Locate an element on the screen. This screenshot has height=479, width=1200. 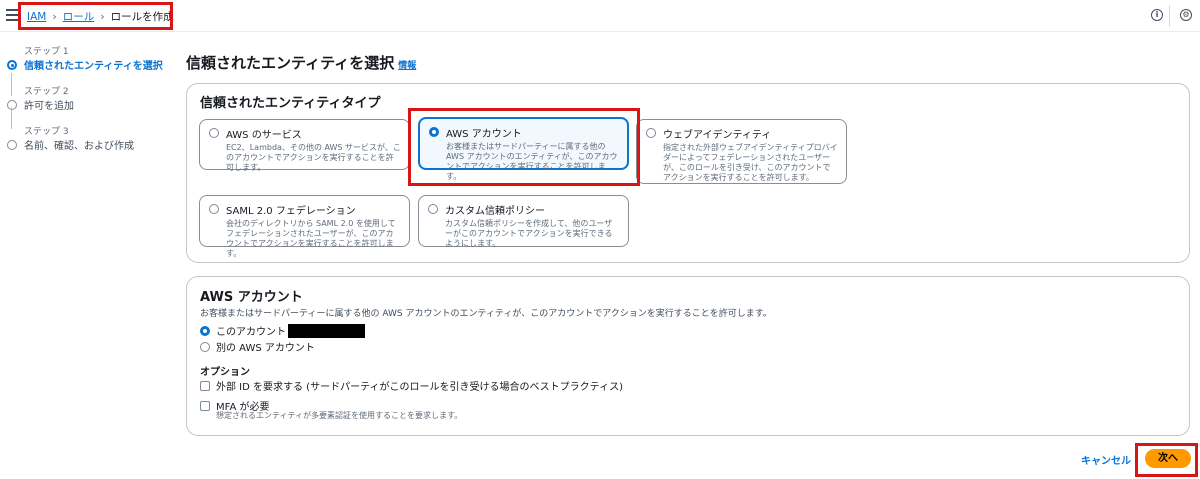
radio-this-account: このアカウント is located at coordinates (282, 330).